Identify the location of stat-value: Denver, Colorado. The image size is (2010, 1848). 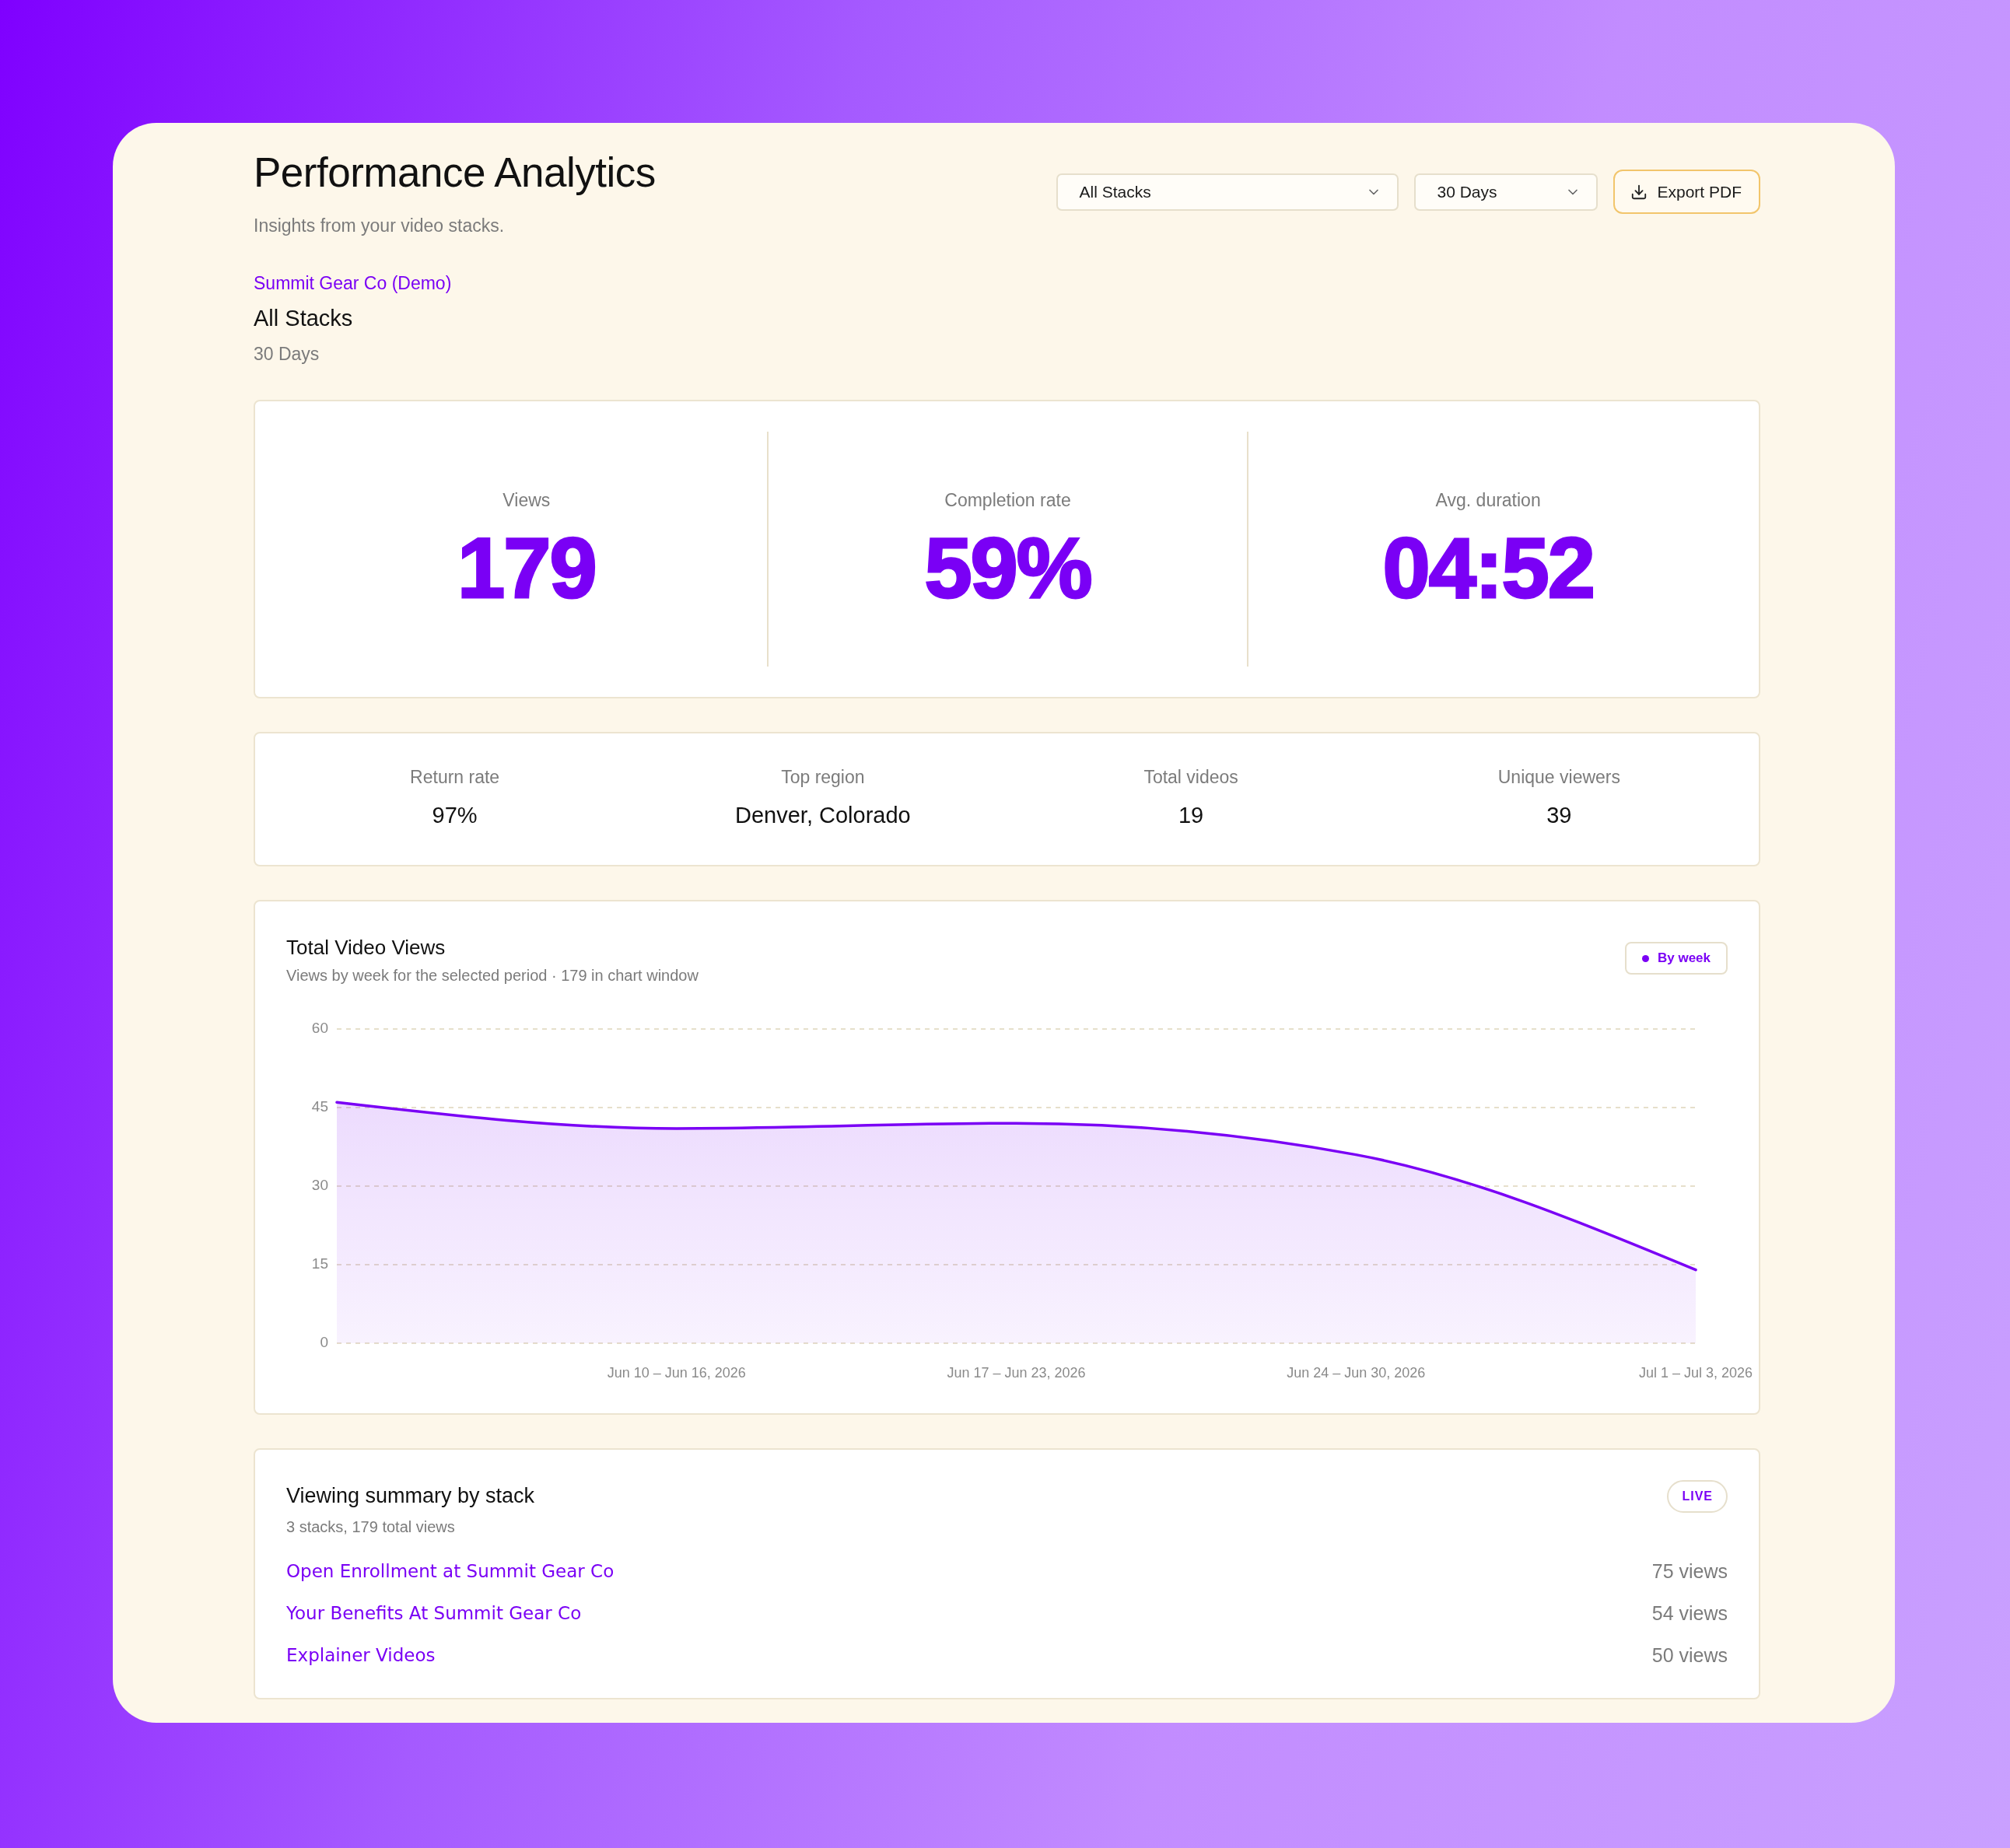
(823, 815).